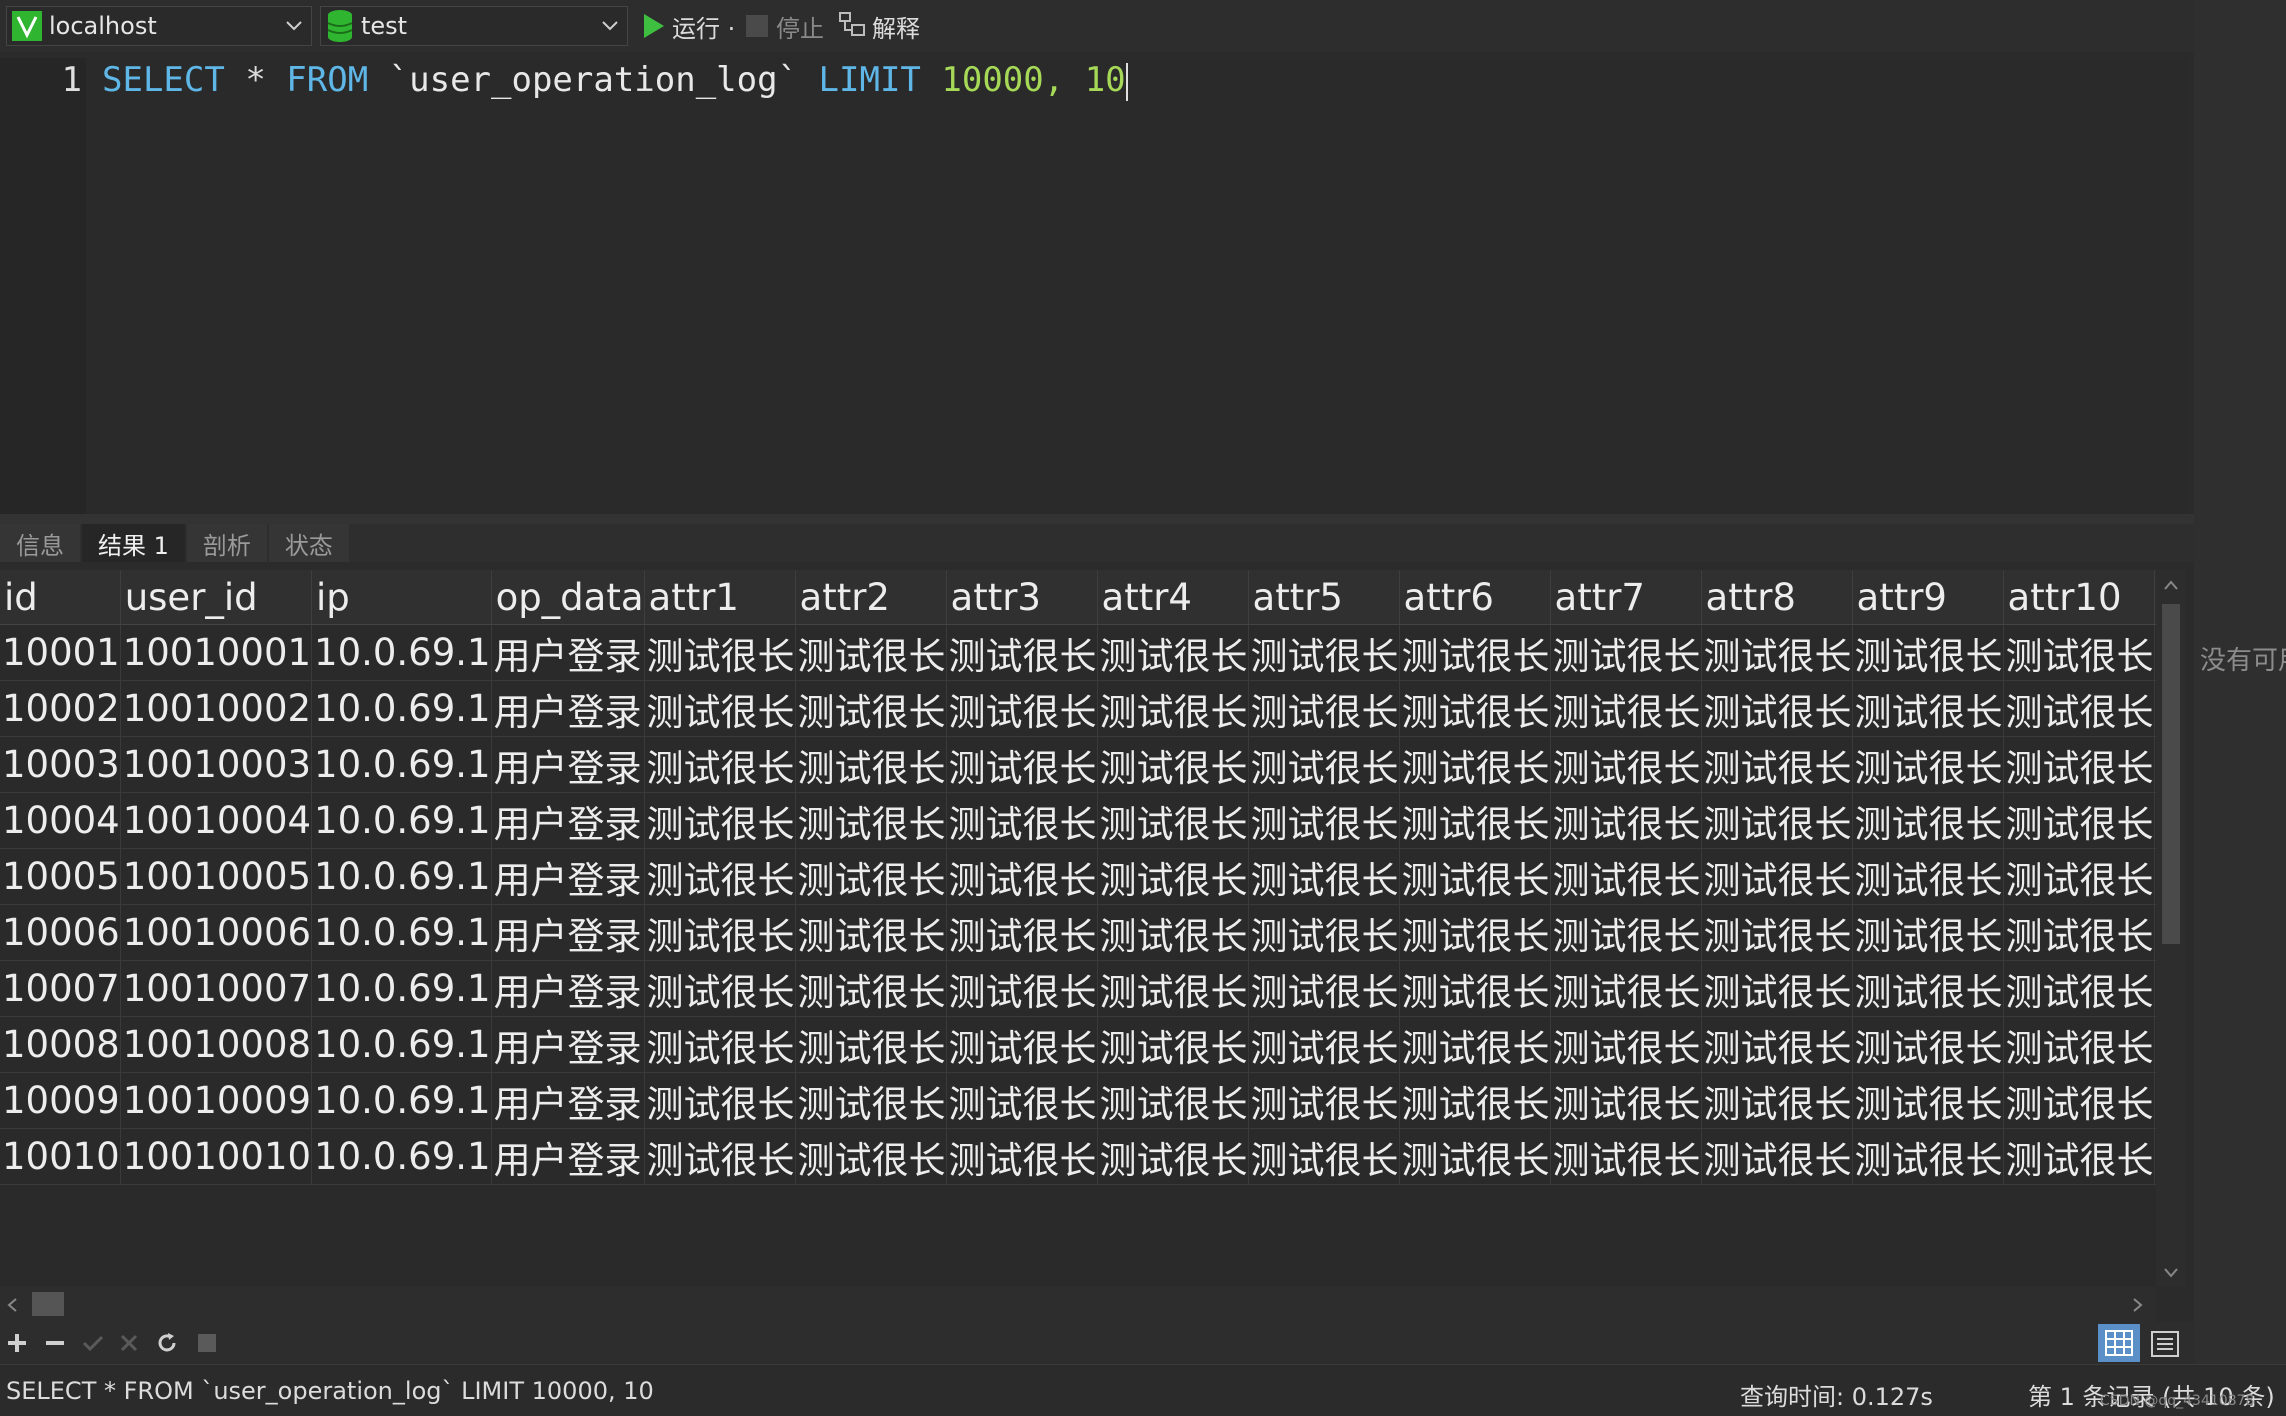  What do you see at coordinates (216, 652) in the screenshot?
I see `table-cell: 10010001` at bounding box center [216, 652].